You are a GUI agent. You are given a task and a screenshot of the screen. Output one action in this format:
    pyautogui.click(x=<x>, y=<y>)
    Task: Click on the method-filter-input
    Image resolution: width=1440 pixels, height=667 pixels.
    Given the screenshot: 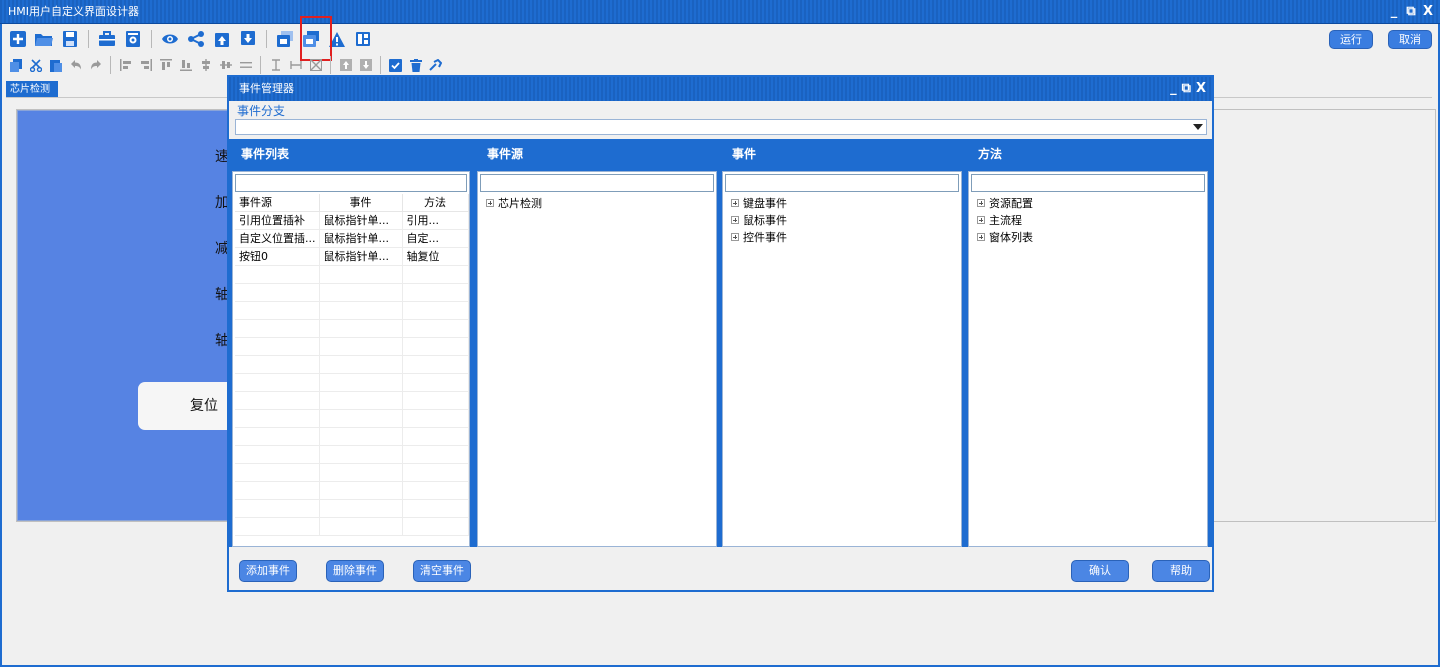 What is the action you would take?
    pyautogui.click(x=1088, y=183)
    